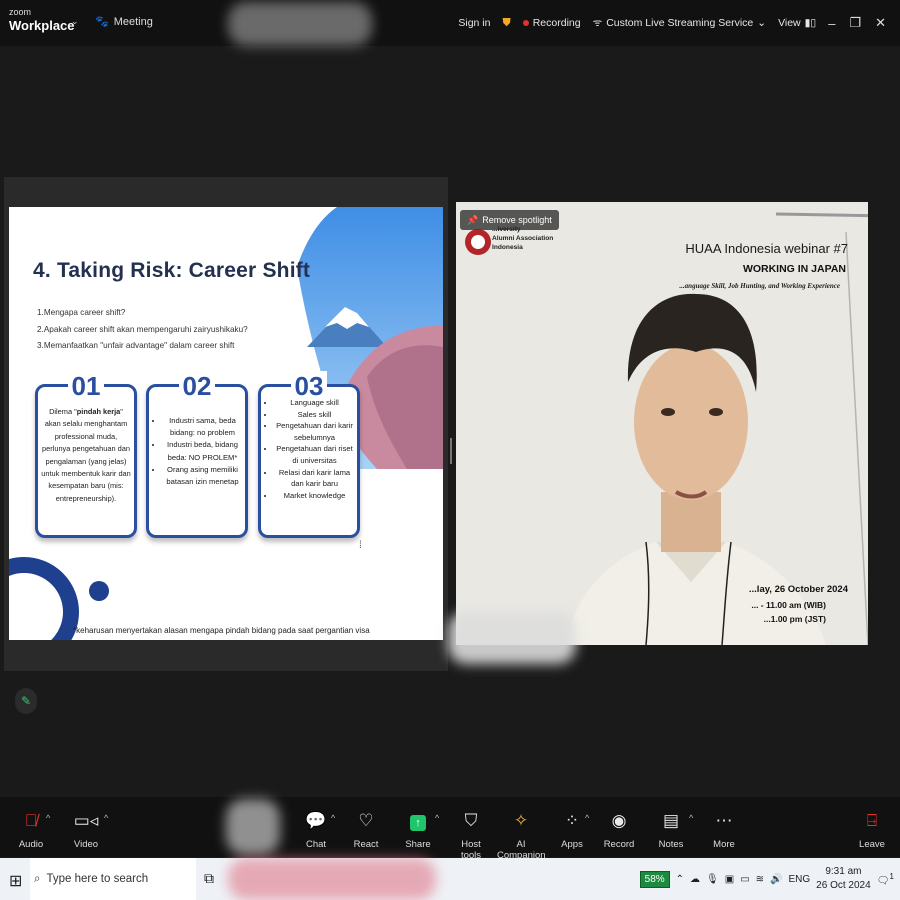 Image resolution: width=900 pixels, height=900 pixels. Describe the element at coordinates (744, 879) in the screenshot. I see `battery-icon: ▭` at that location.